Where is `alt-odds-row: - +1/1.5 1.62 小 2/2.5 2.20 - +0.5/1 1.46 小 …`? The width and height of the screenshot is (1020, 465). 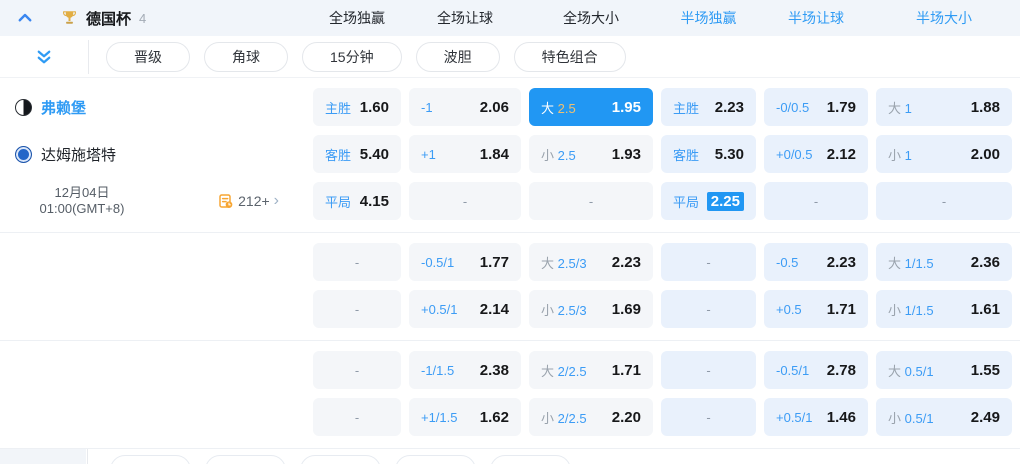 alt-odds-row: - +1/1.5 1.62 小 2/2.5 2.20 - +0.5/1 1.46 小 … is located at coordinates (510, 417).